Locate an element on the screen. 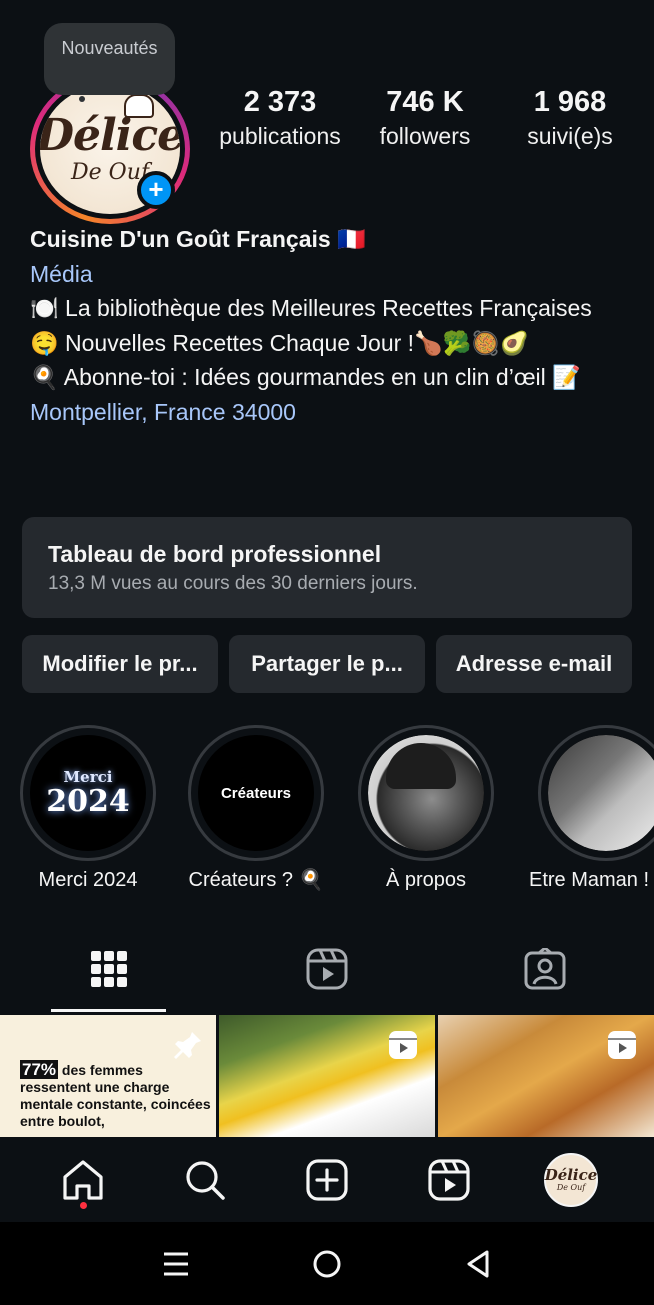 This screenshot has height=1305, width=654. recent-apps-button is located at coordinates (176, 1264).